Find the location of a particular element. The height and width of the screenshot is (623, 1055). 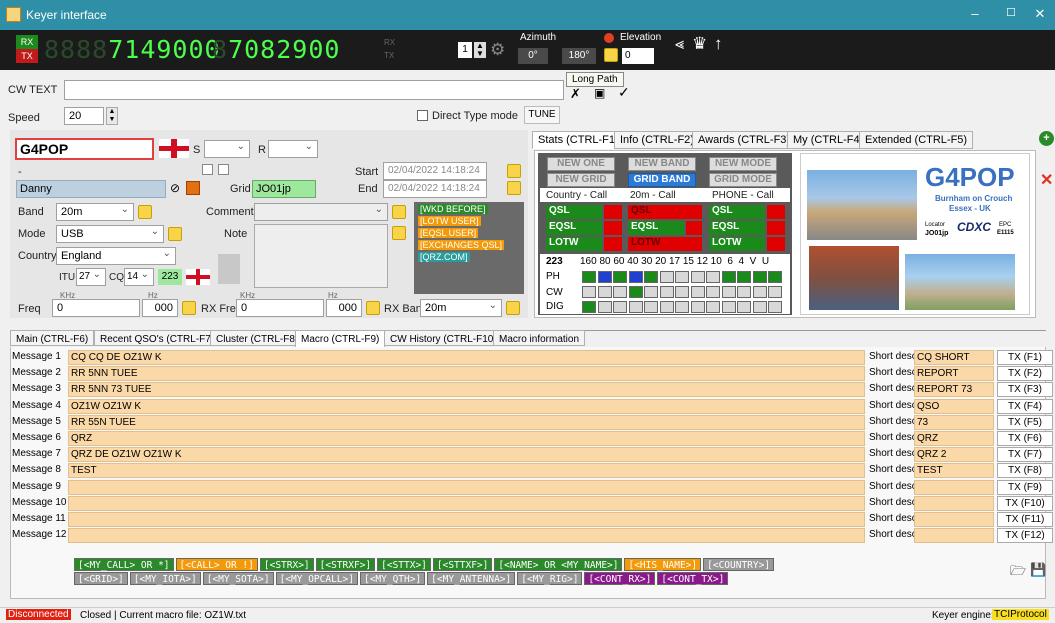

rst-rcvd-select is located at coordinates (293, 148).